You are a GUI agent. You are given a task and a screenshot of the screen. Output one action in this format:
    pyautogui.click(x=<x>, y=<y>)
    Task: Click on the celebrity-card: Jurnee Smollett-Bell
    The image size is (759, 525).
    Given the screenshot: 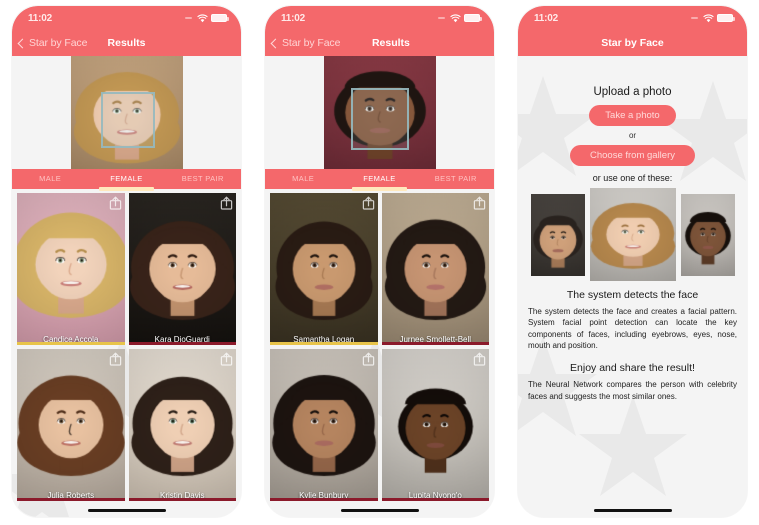 What is the action you would take?
    pyautogui.click(x=435, y=269)
    